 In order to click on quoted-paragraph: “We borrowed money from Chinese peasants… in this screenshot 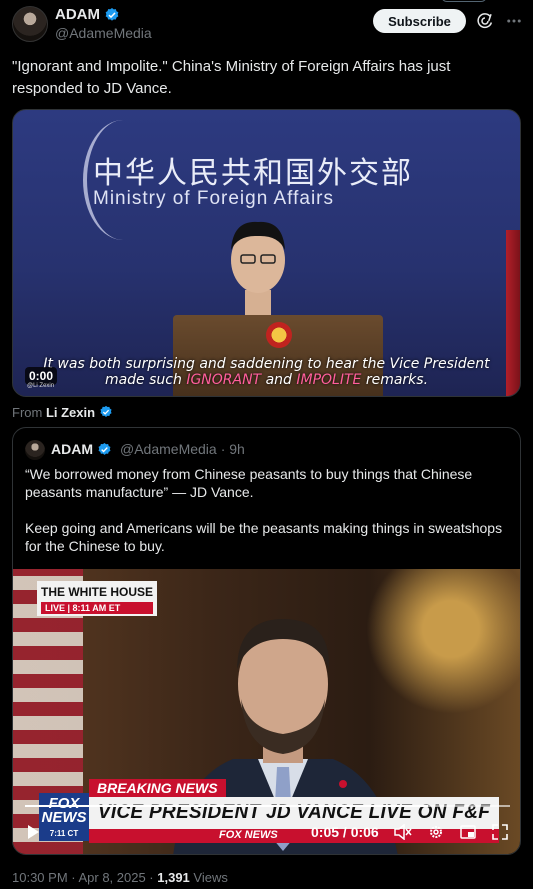, I will do `click(249, 483)`.